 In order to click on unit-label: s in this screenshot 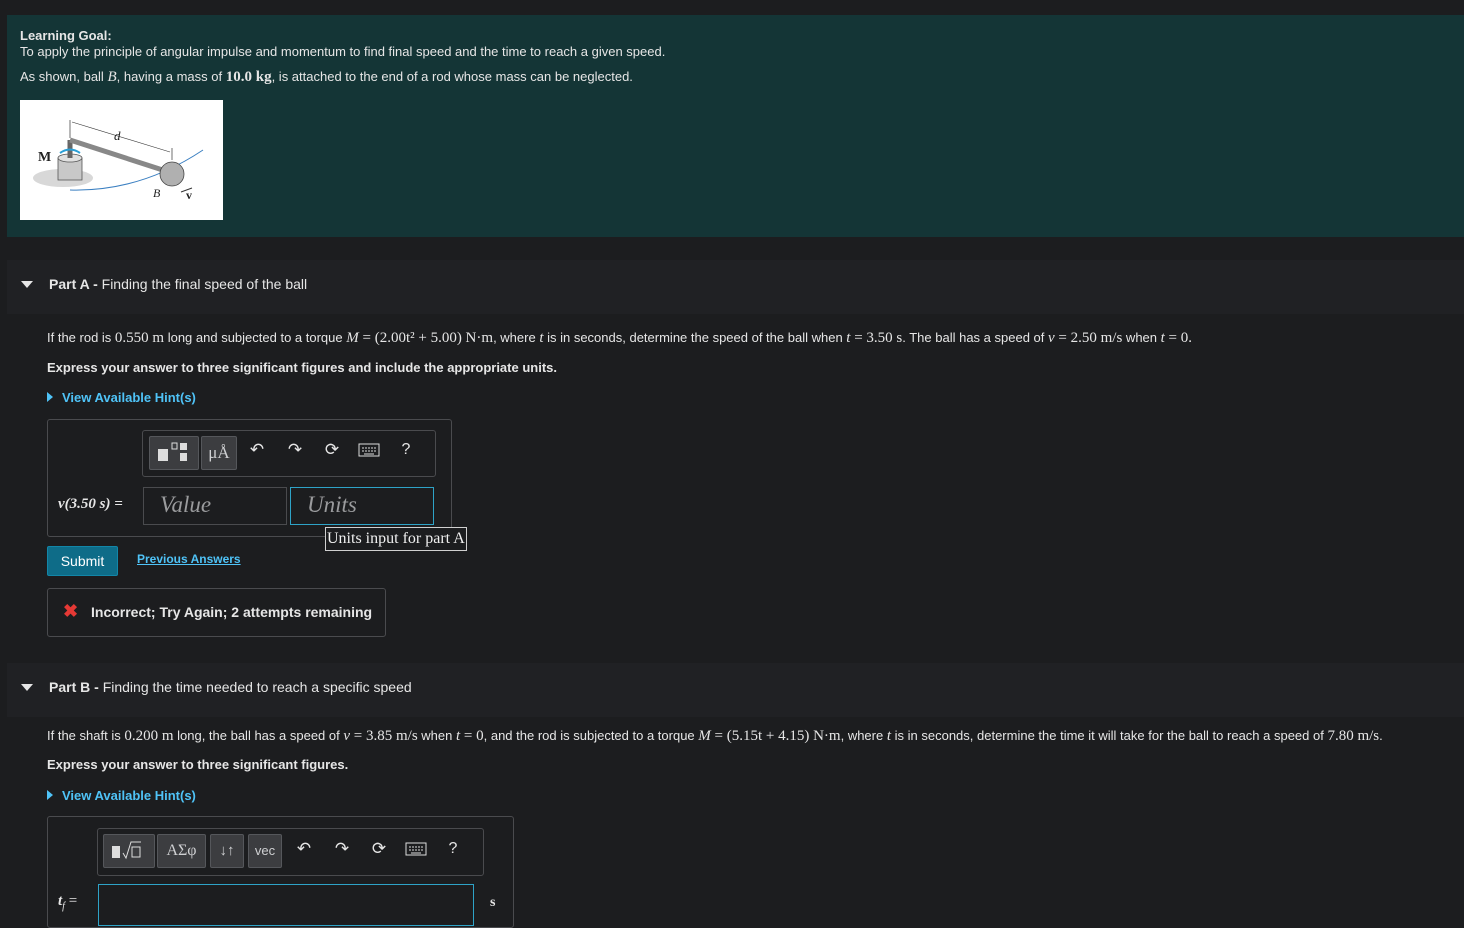, I will do `click(493, 902)`.